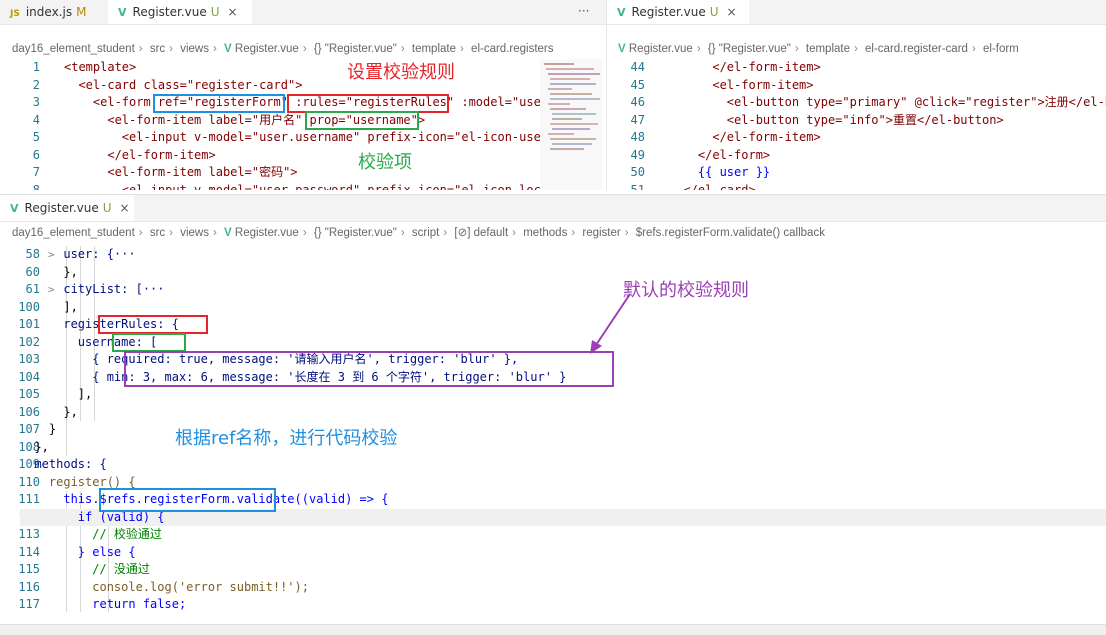 This screenshot has width=1106, height=635. I want to click on code-line: // 校验通过, so click(91, 534).